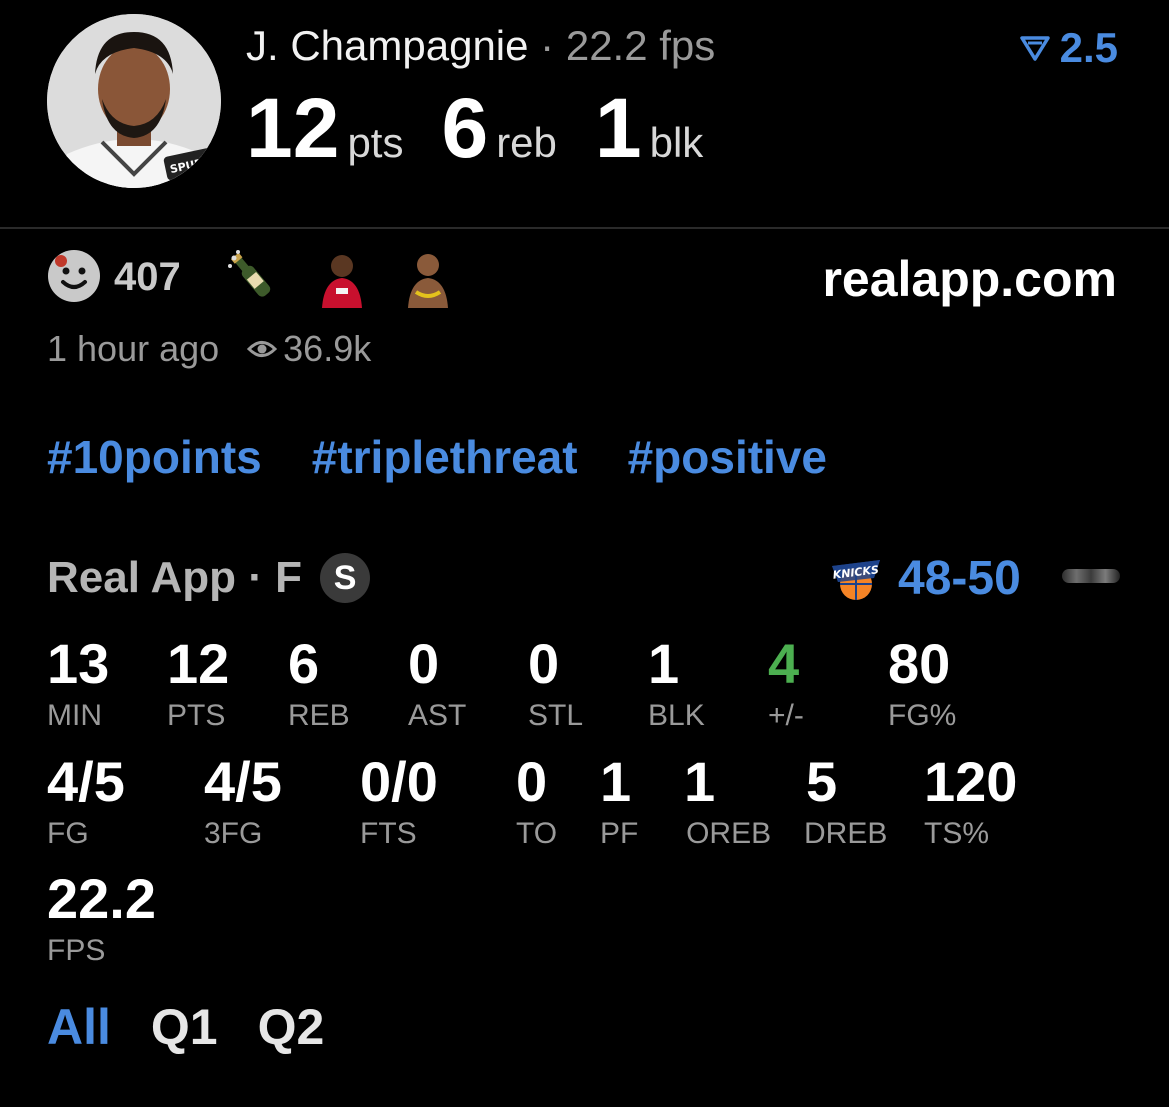 This screenshot has height=1107, width=1169. I want to click on stat-label: FPS, so click(76, 950).